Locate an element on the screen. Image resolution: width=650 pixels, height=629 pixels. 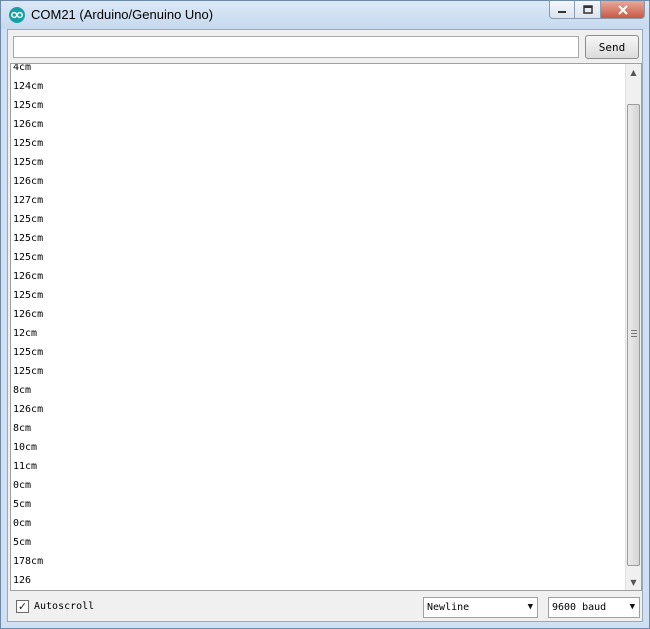
baud-rate-select: 9600 baud ▼ is located at coordinates (594, 607).